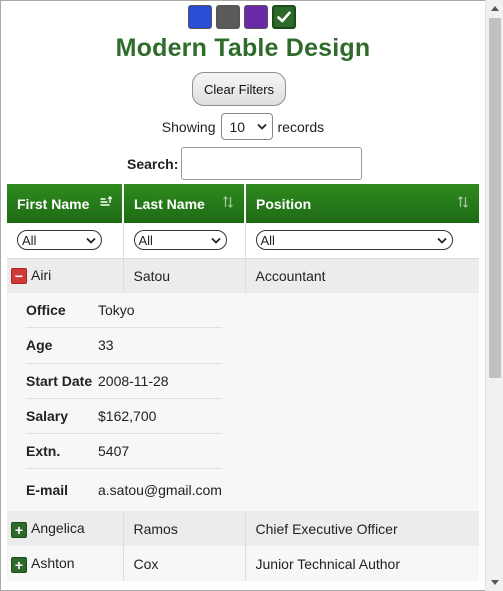  I want to click on length-prefix: Showing, so click(188, 126).